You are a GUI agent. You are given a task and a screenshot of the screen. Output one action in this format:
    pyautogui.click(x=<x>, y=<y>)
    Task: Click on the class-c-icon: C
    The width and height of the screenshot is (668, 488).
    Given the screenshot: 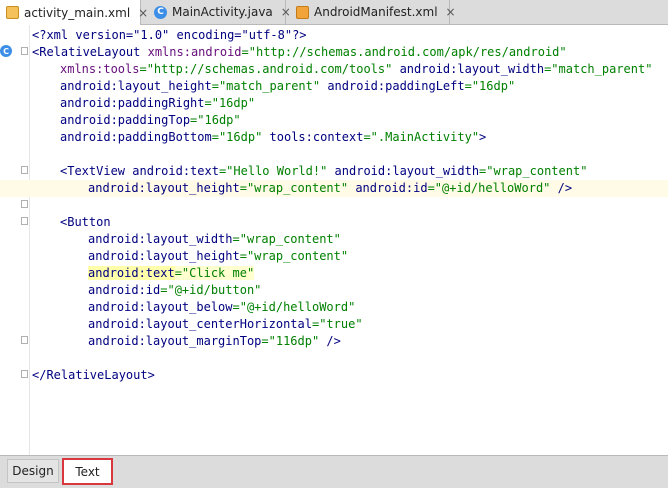 What is the action you would take?
    pyautogui.click(x=160, y=12)
    